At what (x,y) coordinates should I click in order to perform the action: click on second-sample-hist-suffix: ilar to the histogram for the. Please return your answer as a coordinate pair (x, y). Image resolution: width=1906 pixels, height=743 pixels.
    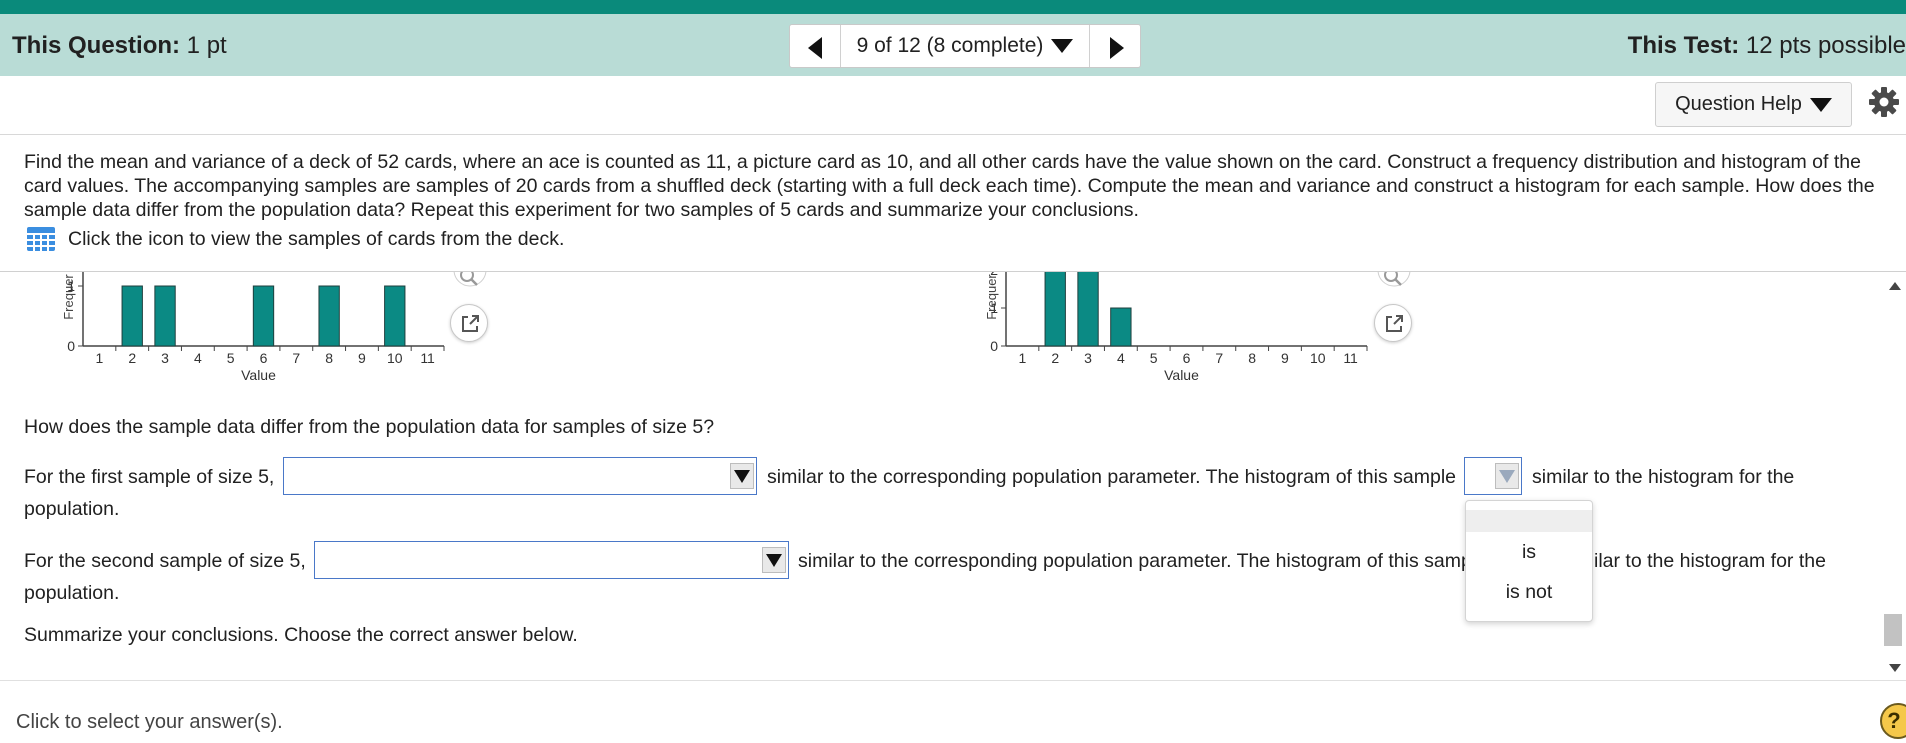
    Looking at the image, I should click on (1710, 561).